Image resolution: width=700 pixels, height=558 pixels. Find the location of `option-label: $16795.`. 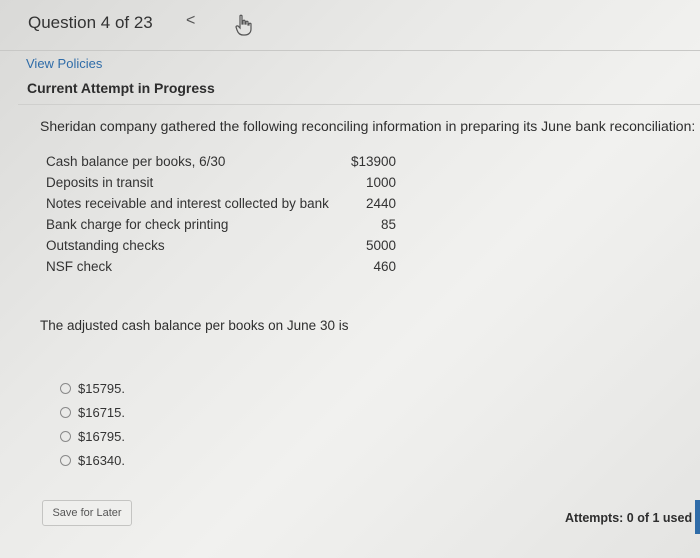

option-label: $16795. is located at coordinates (101, 436).